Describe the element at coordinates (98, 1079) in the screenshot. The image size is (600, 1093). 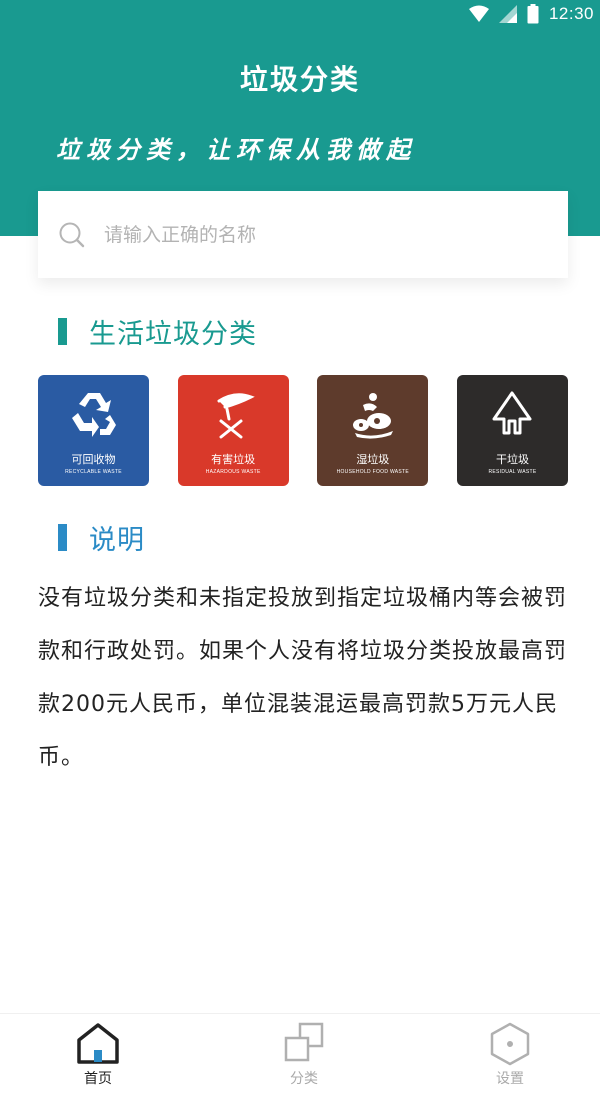
I see `nav-label: 首页` at that location.